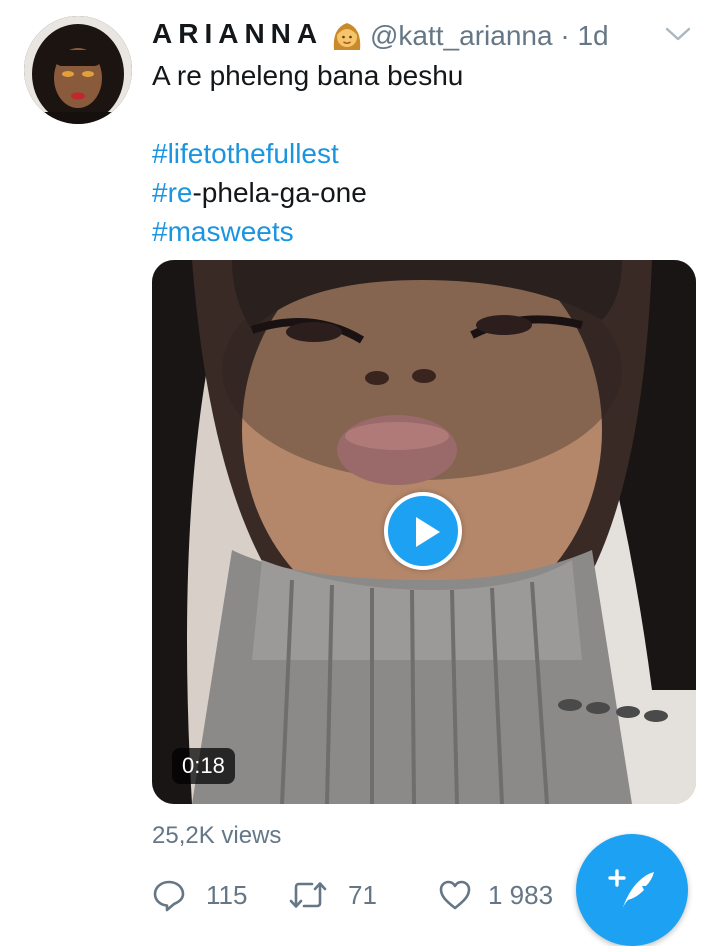 The height and width of the screenshot is (946, 720). I want to click on compose-tweet-button, so click(632, 890).